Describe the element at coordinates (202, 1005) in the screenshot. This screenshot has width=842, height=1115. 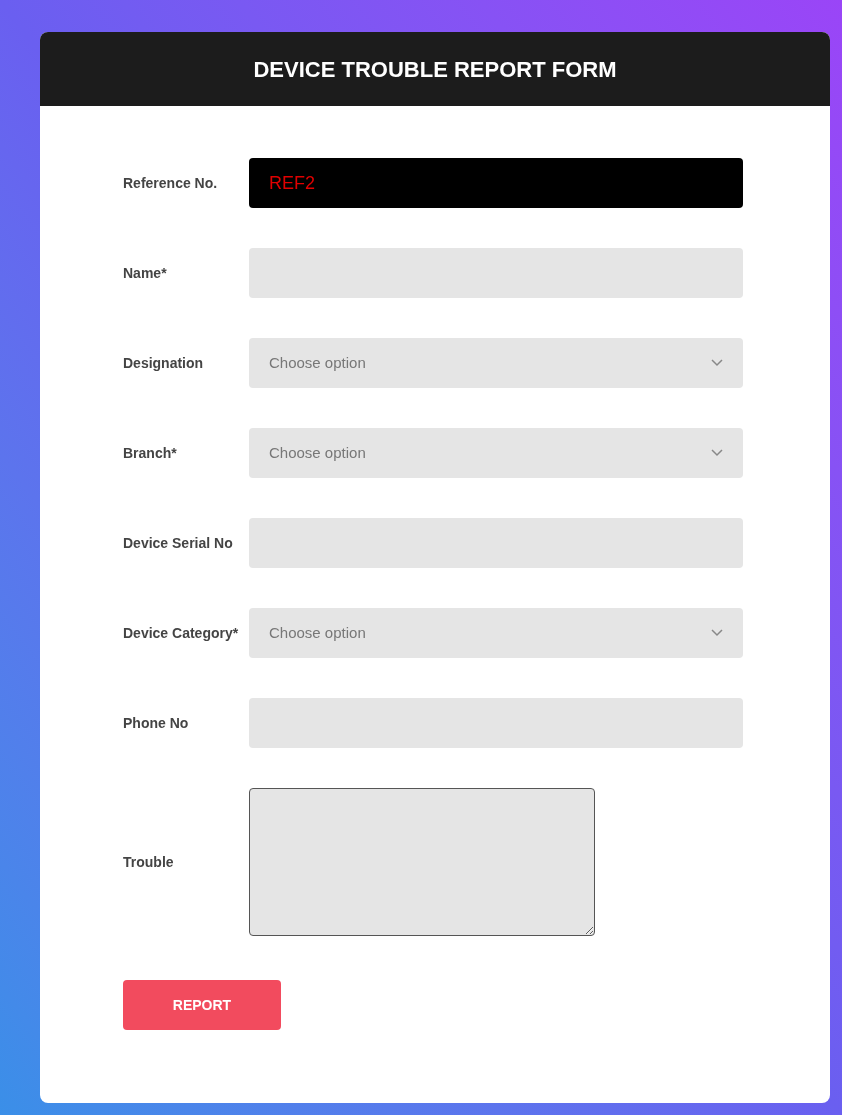
I see `report-button: REPORT` at that location.